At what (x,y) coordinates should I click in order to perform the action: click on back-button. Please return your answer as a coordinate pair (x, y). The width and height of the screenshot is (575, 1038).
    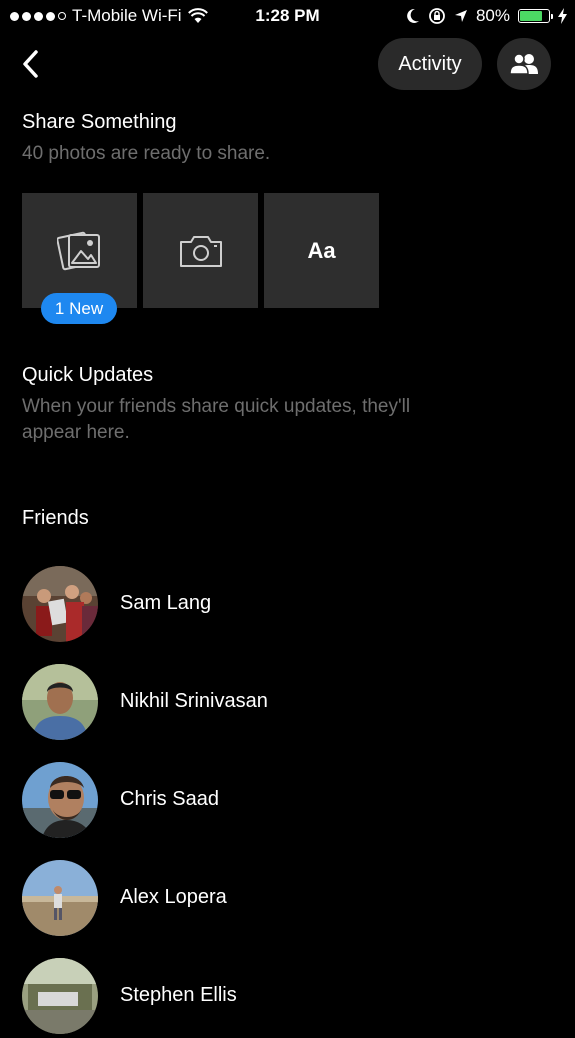
    Looking at the image, I should click on (32, 64).